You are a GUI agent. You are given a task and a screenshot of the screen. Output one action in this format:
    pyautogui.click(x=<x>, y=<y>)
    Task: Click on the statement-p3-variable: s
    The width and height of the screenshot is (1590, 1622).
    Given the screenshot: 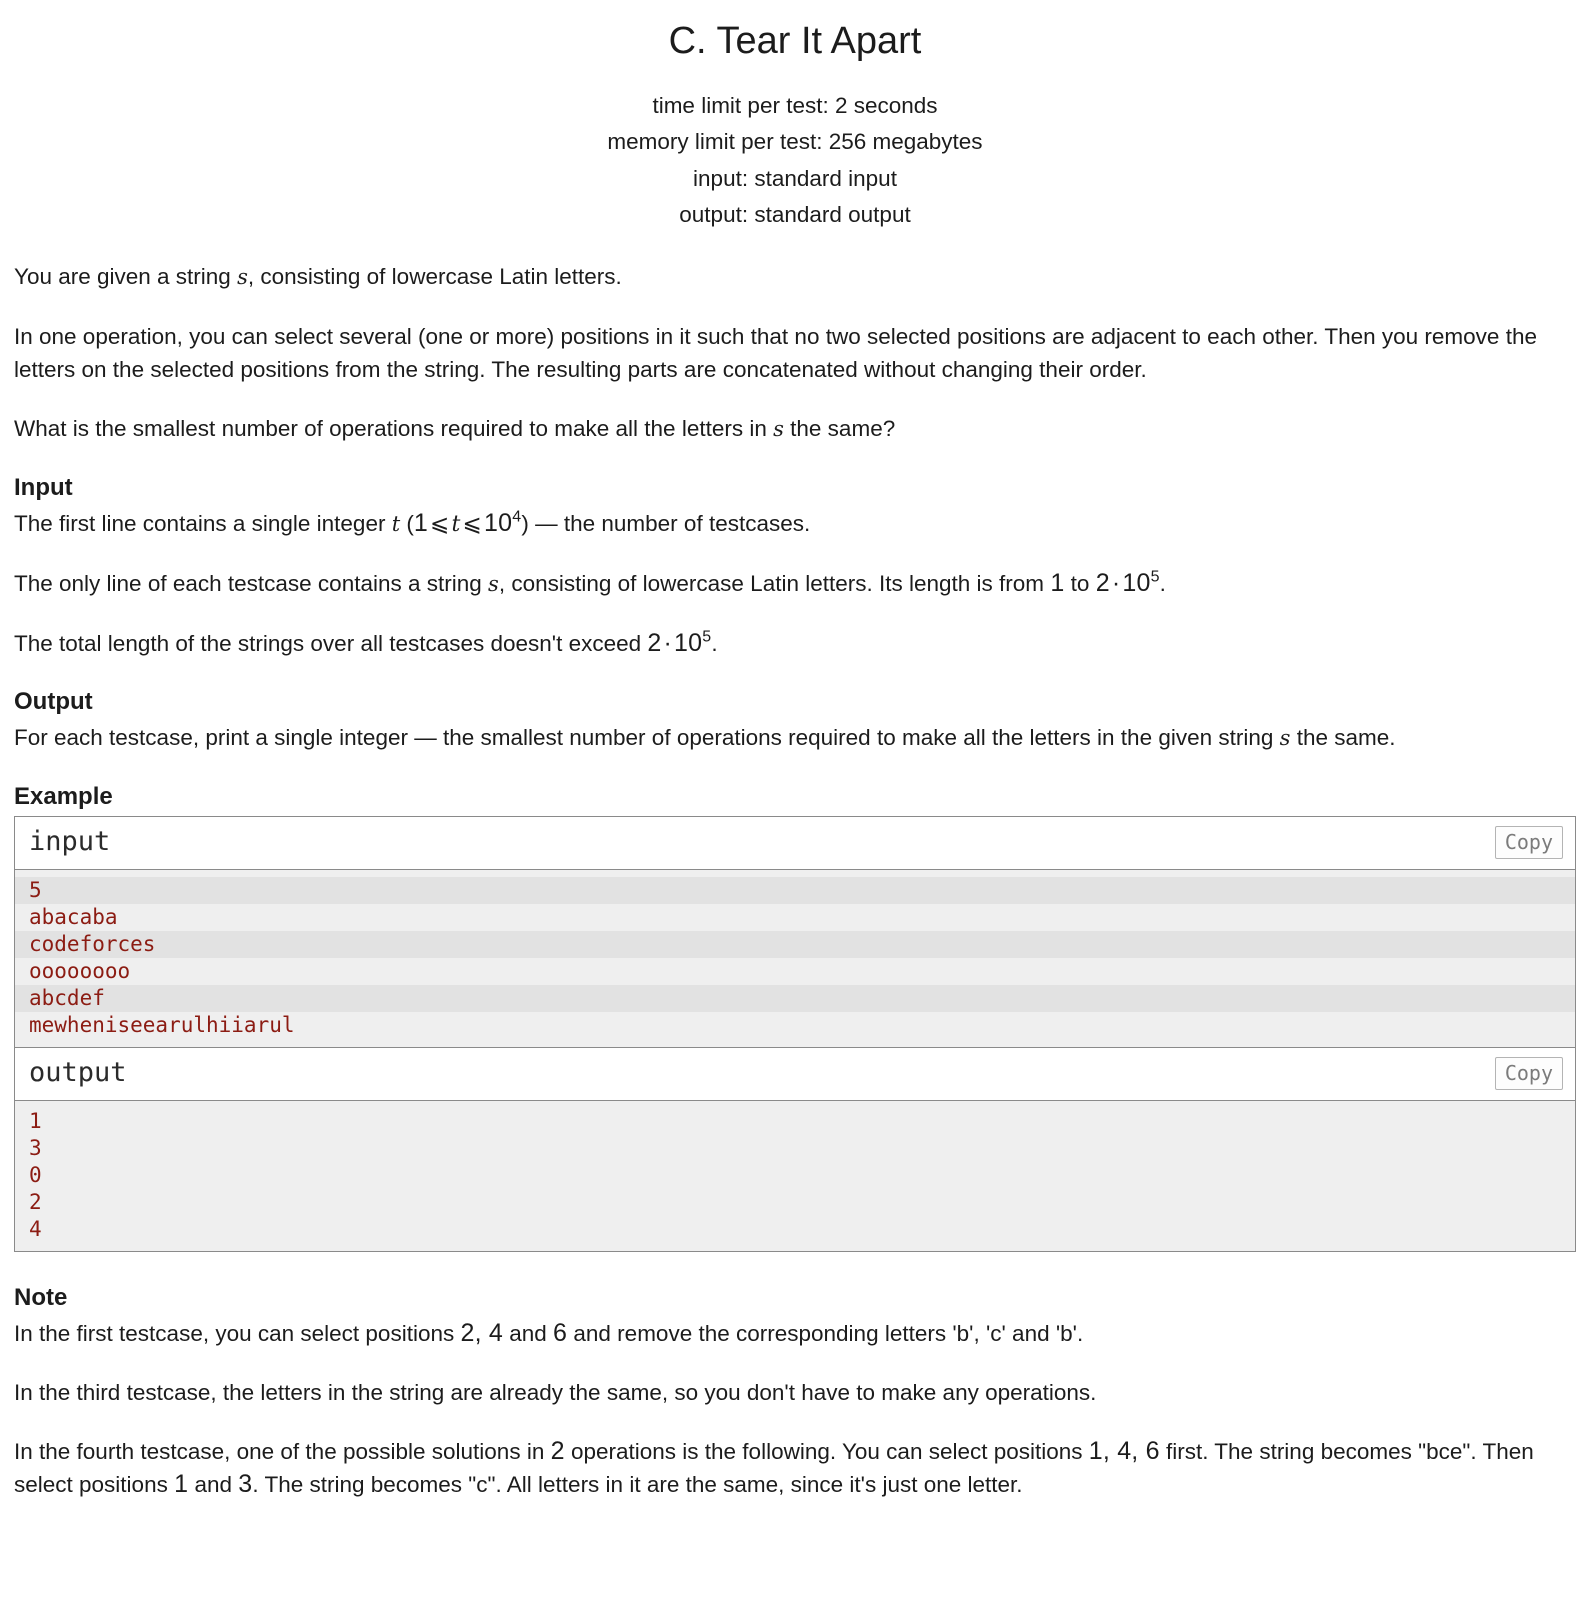 What is the action you would take?
    pyautogui.click(x=778, y=428)
    